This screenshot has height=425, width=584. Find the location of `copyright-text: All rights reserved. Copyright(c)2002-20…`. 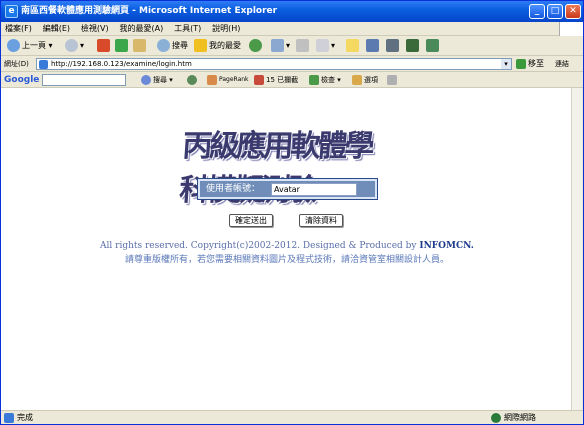

copyright-text: All rights reserved. Copyright(c)2002-20… is located at coordinates (287, 246).